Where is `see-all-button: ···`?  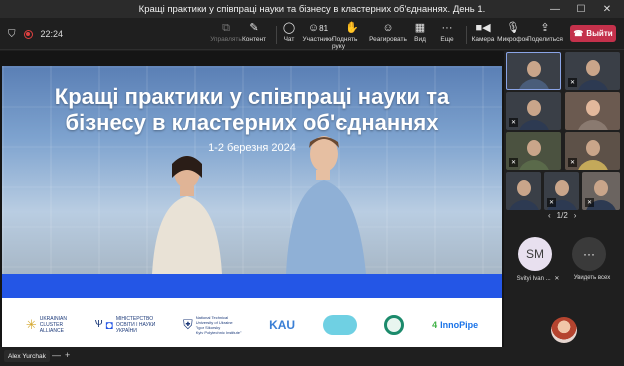
see-all-button: ··· is located at coordinates (589, 254).